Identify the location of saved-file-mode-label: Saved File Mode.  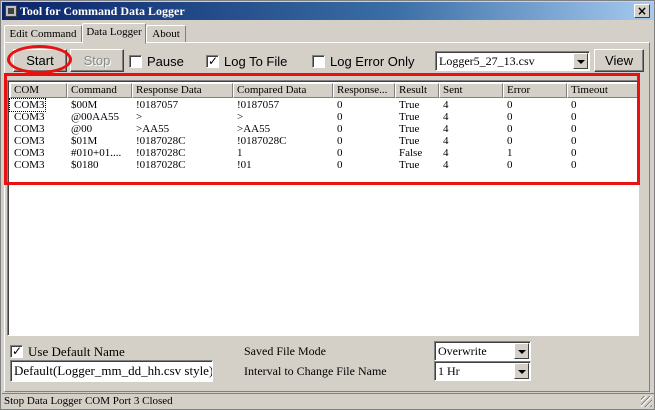
(285, 351).